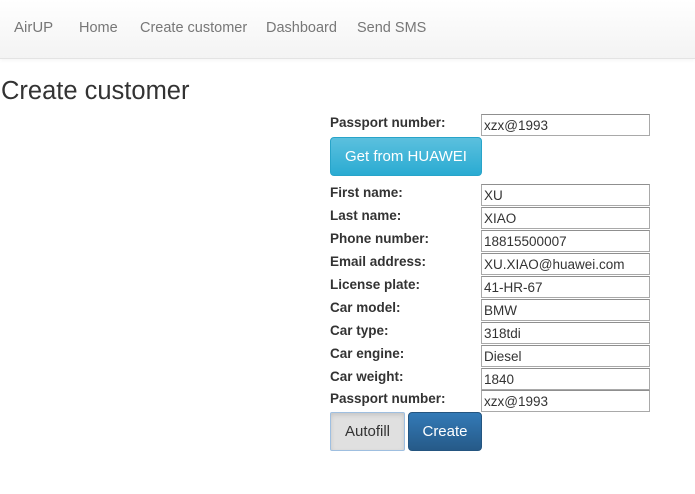 This screenshot has height=494, width=695. What do you see at coordinates (367, 376) in the screenshot?
I see `car-weight-label: Car weight:` at bounding box center [367, 376].